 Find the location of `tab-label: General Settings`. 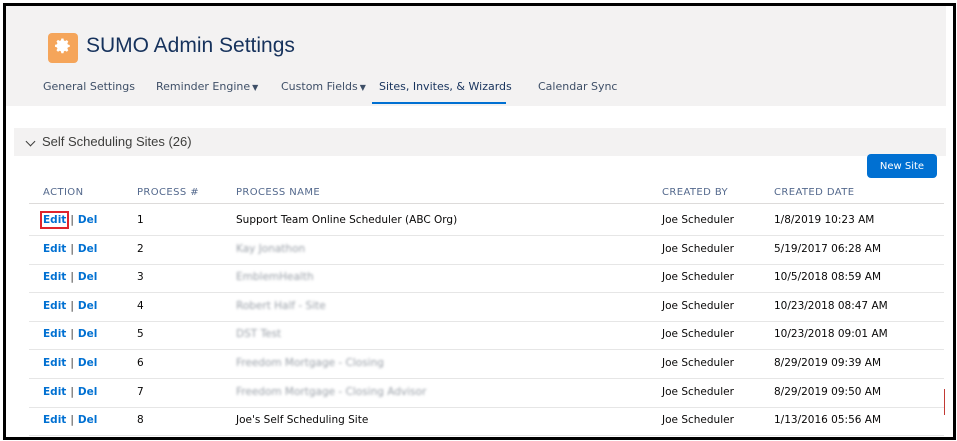

tab-label: General Settings is located at coordinates (89, 86).